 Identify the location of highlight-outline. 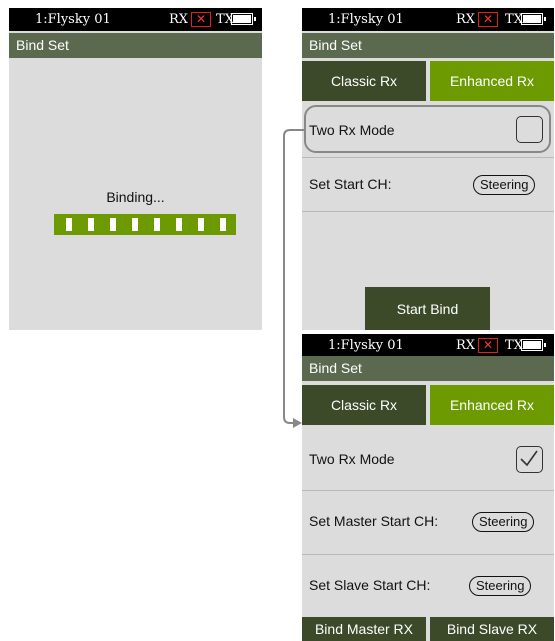
(427, 129).